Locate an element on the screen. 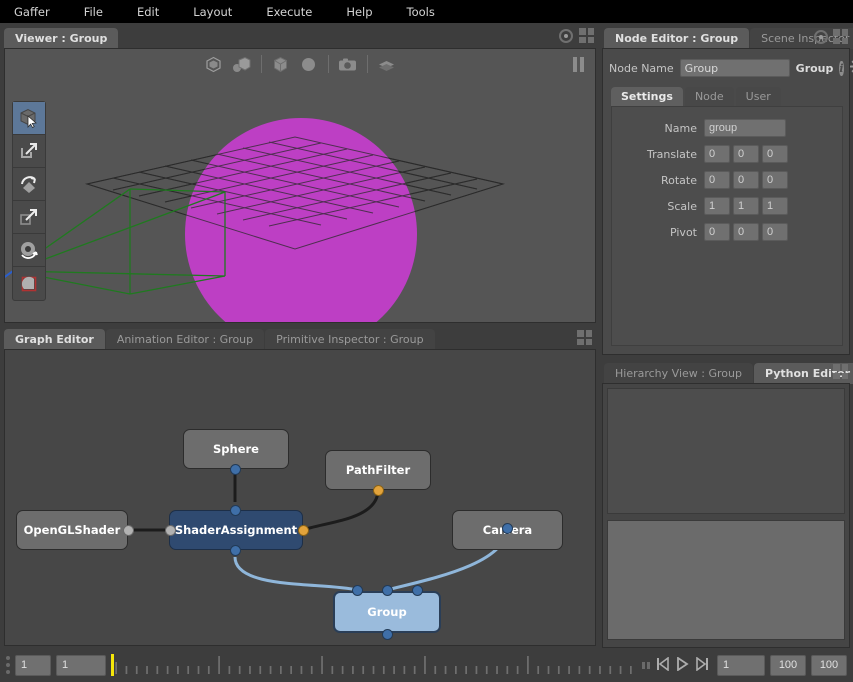  timeline-current-frame-input is located at coordinates (81, 665).